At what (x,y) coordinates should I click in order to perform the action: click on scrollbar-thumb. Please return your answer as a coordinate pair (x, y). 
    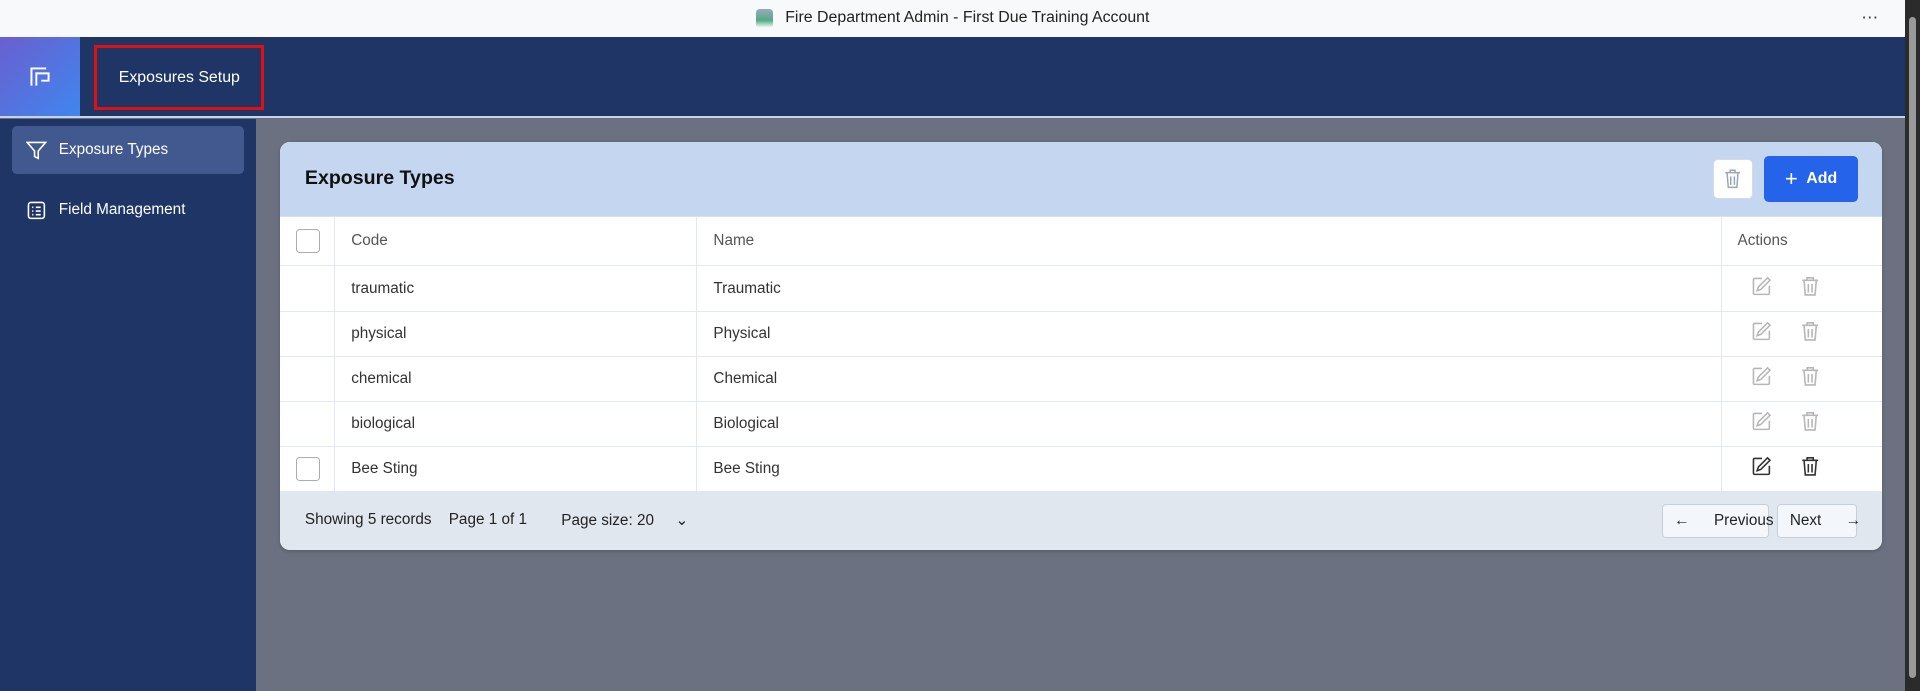
    Looking at the image, I should click on (1912, 348).